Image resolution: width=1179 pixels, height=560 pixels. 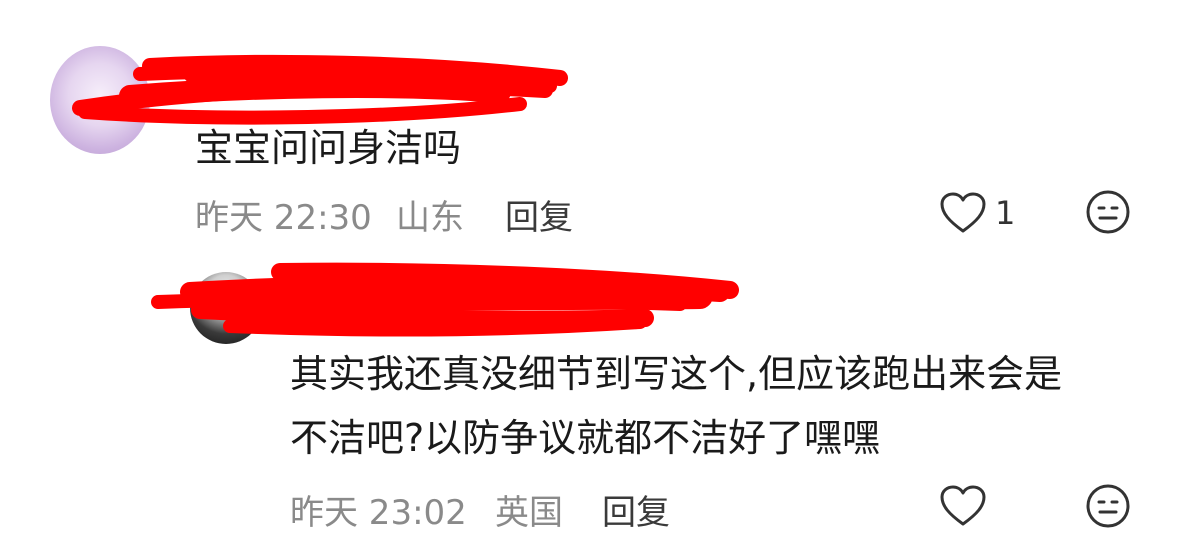 I want to click on like-count: 1, so click(x=1005, y=213).